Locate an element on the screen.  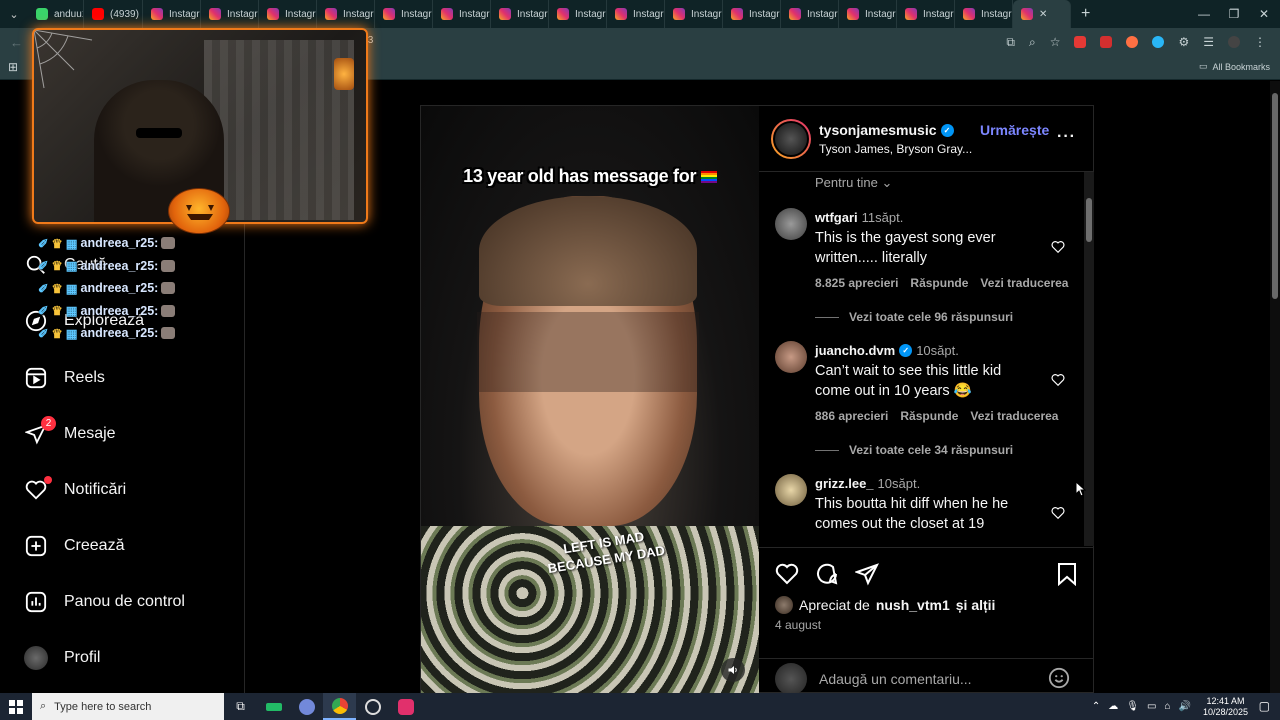
emoji-icon is located at coordinates (1059, 678).